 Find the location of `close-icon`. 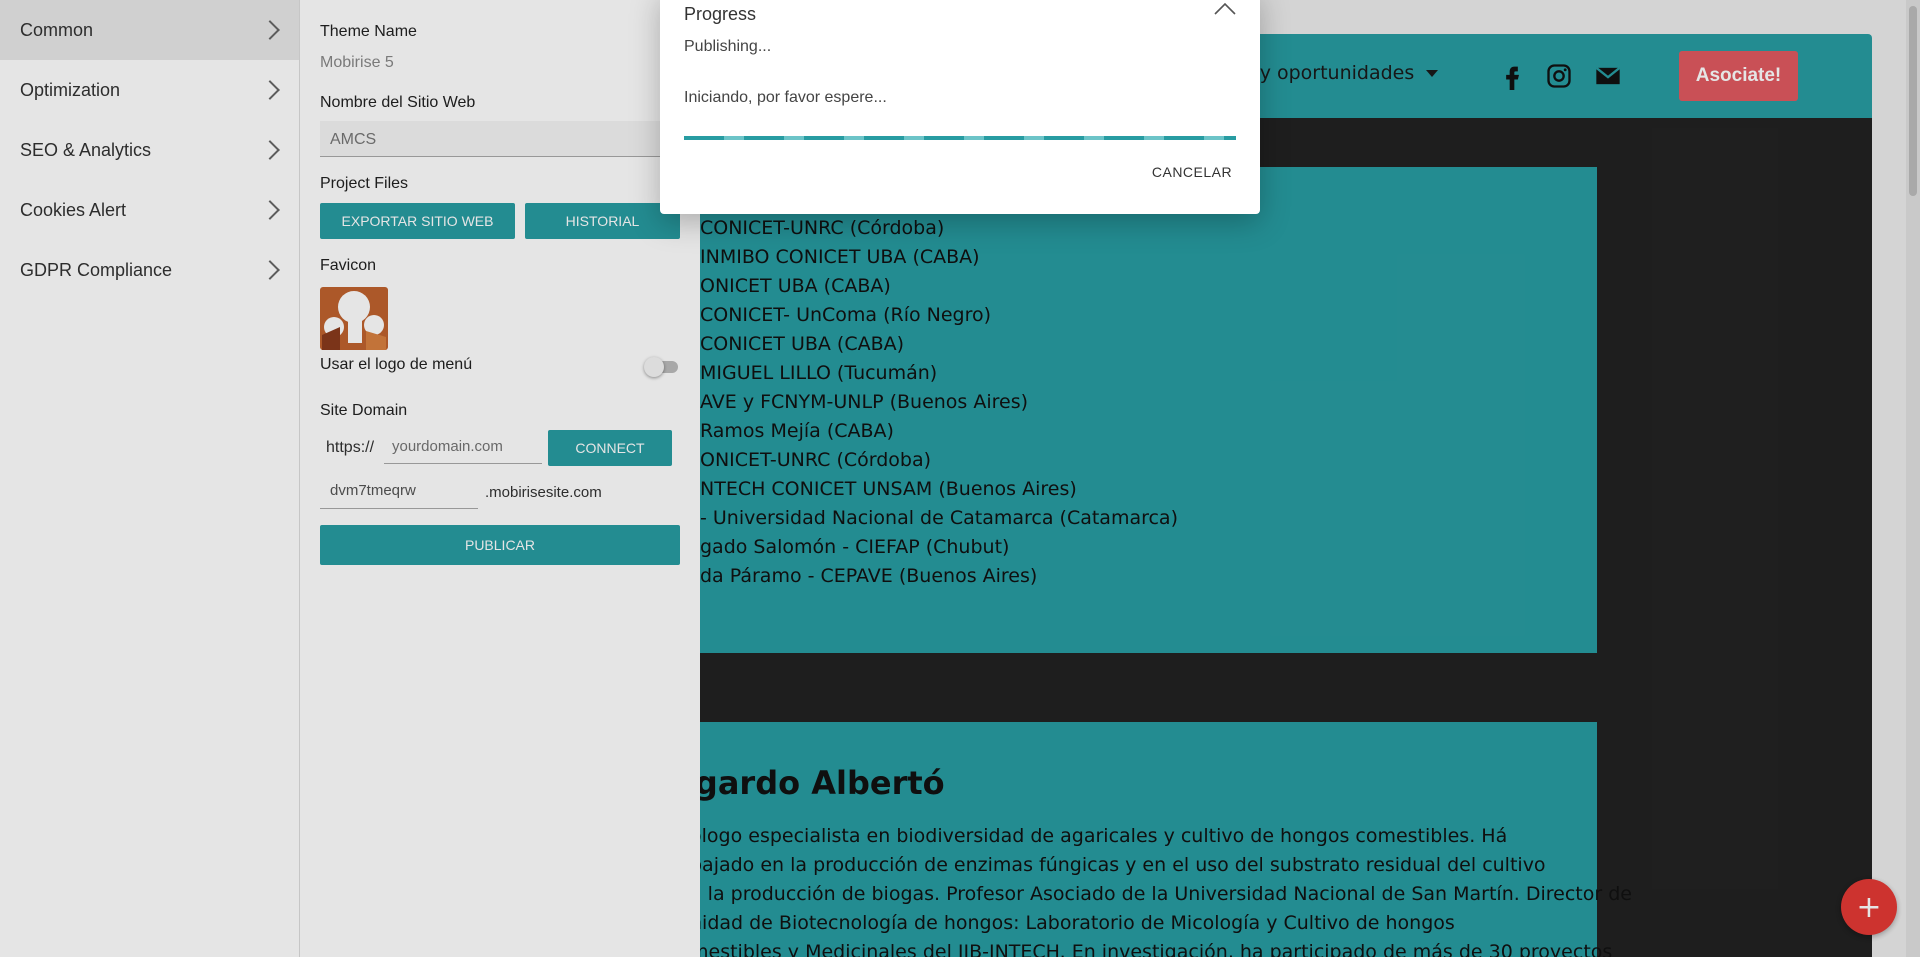

close-icon is located at coordinates (1225, 11).